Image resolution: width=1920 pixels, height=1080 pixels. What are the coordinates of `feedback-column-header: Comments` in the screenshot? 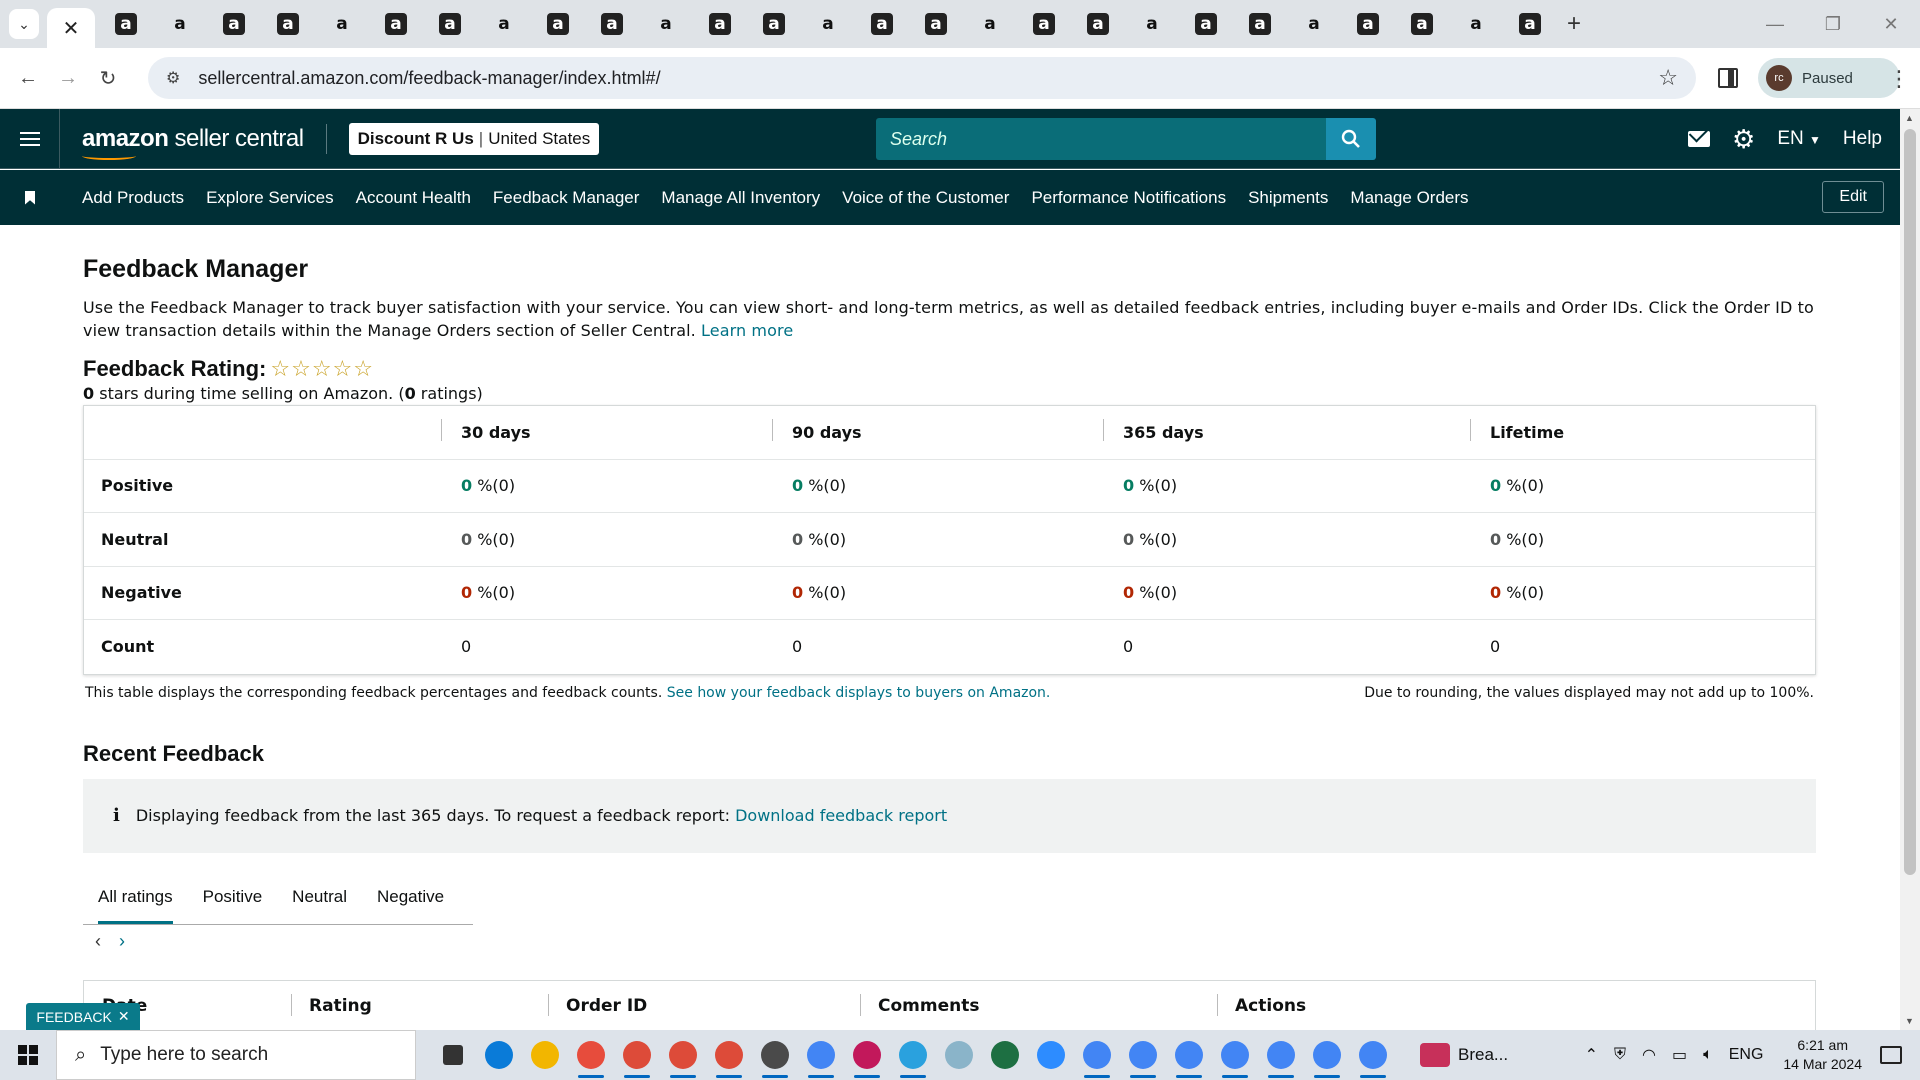 It's located at (1038, 1004).